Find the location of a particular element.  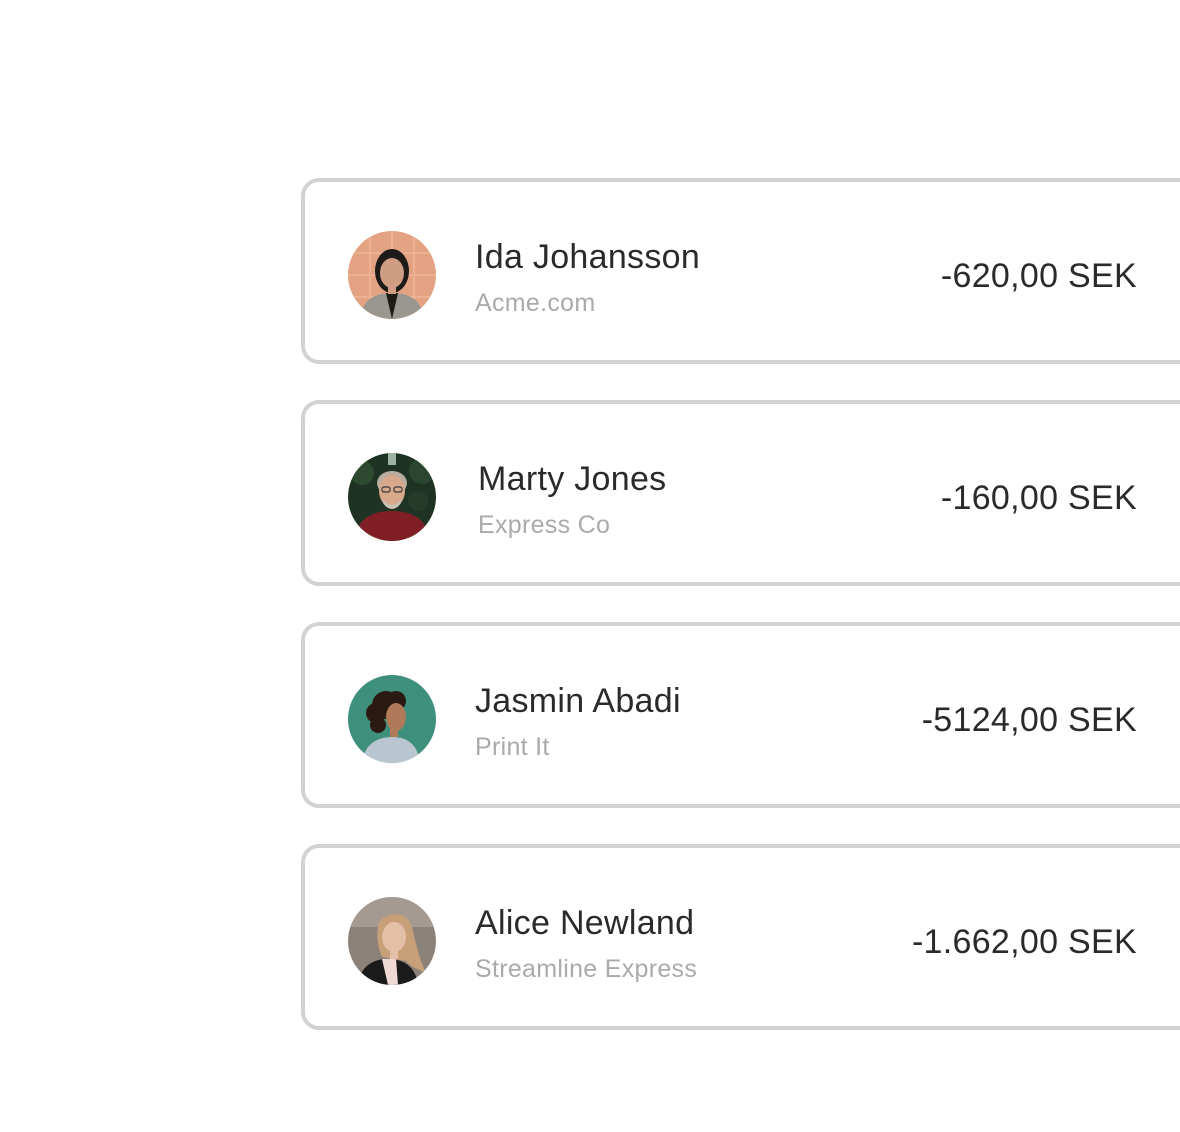

transaction-amount: -1.662,00 SEK is located at coordinates (1024, 942).